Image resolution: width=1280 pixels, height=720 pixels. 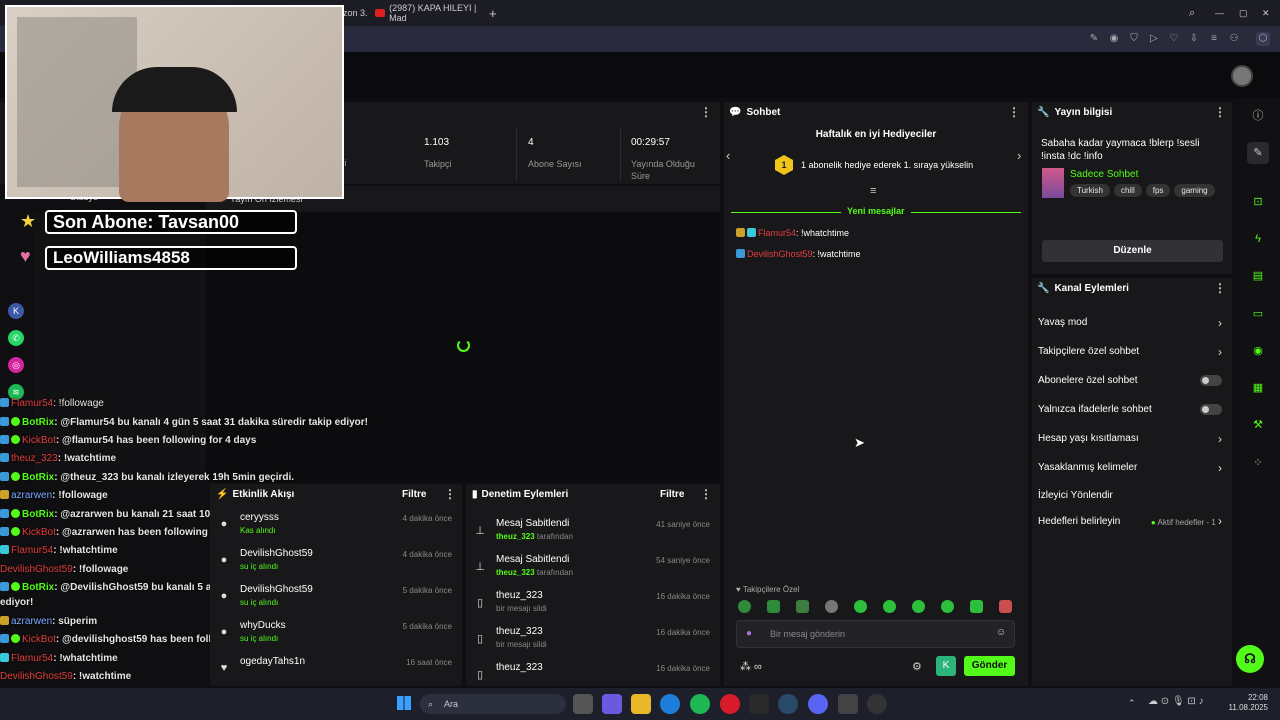 What do you see at coordinates (1019, 155) in the screenshot?
I see `chevron-right-icon: ›` at bounding box center [1019, 155].